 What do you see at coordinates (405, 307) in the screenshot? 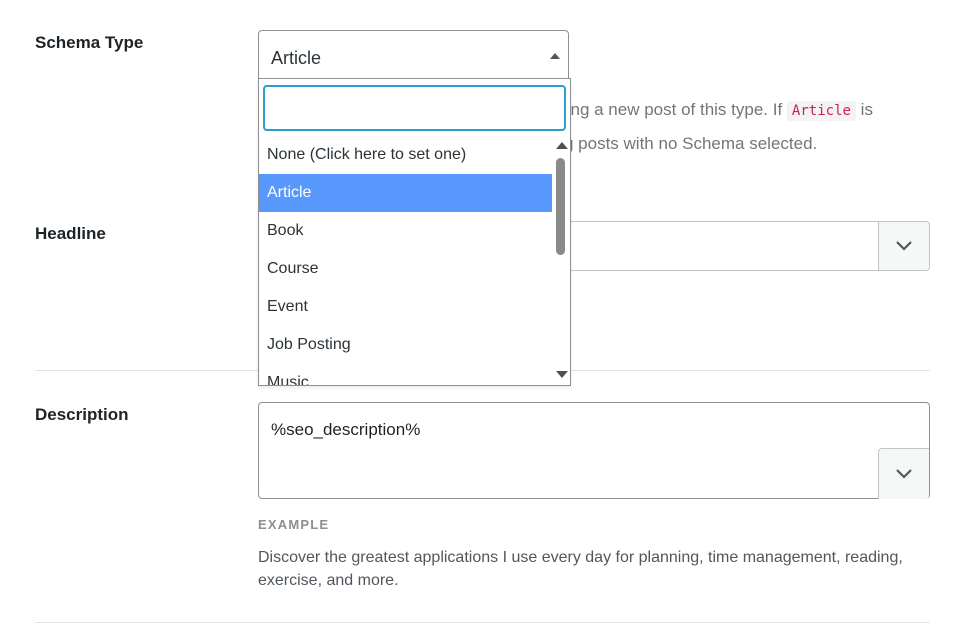
I see `dropdown-option-event: Event` at bounding box center [405, 307].